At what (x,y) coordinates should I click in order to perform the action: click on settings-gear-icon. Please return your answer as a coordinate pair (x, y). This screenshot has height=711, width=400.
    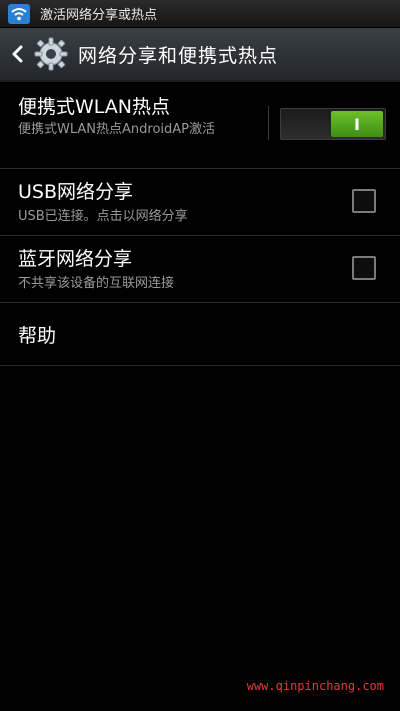
    Looking at the image, I should click on (51, 54).